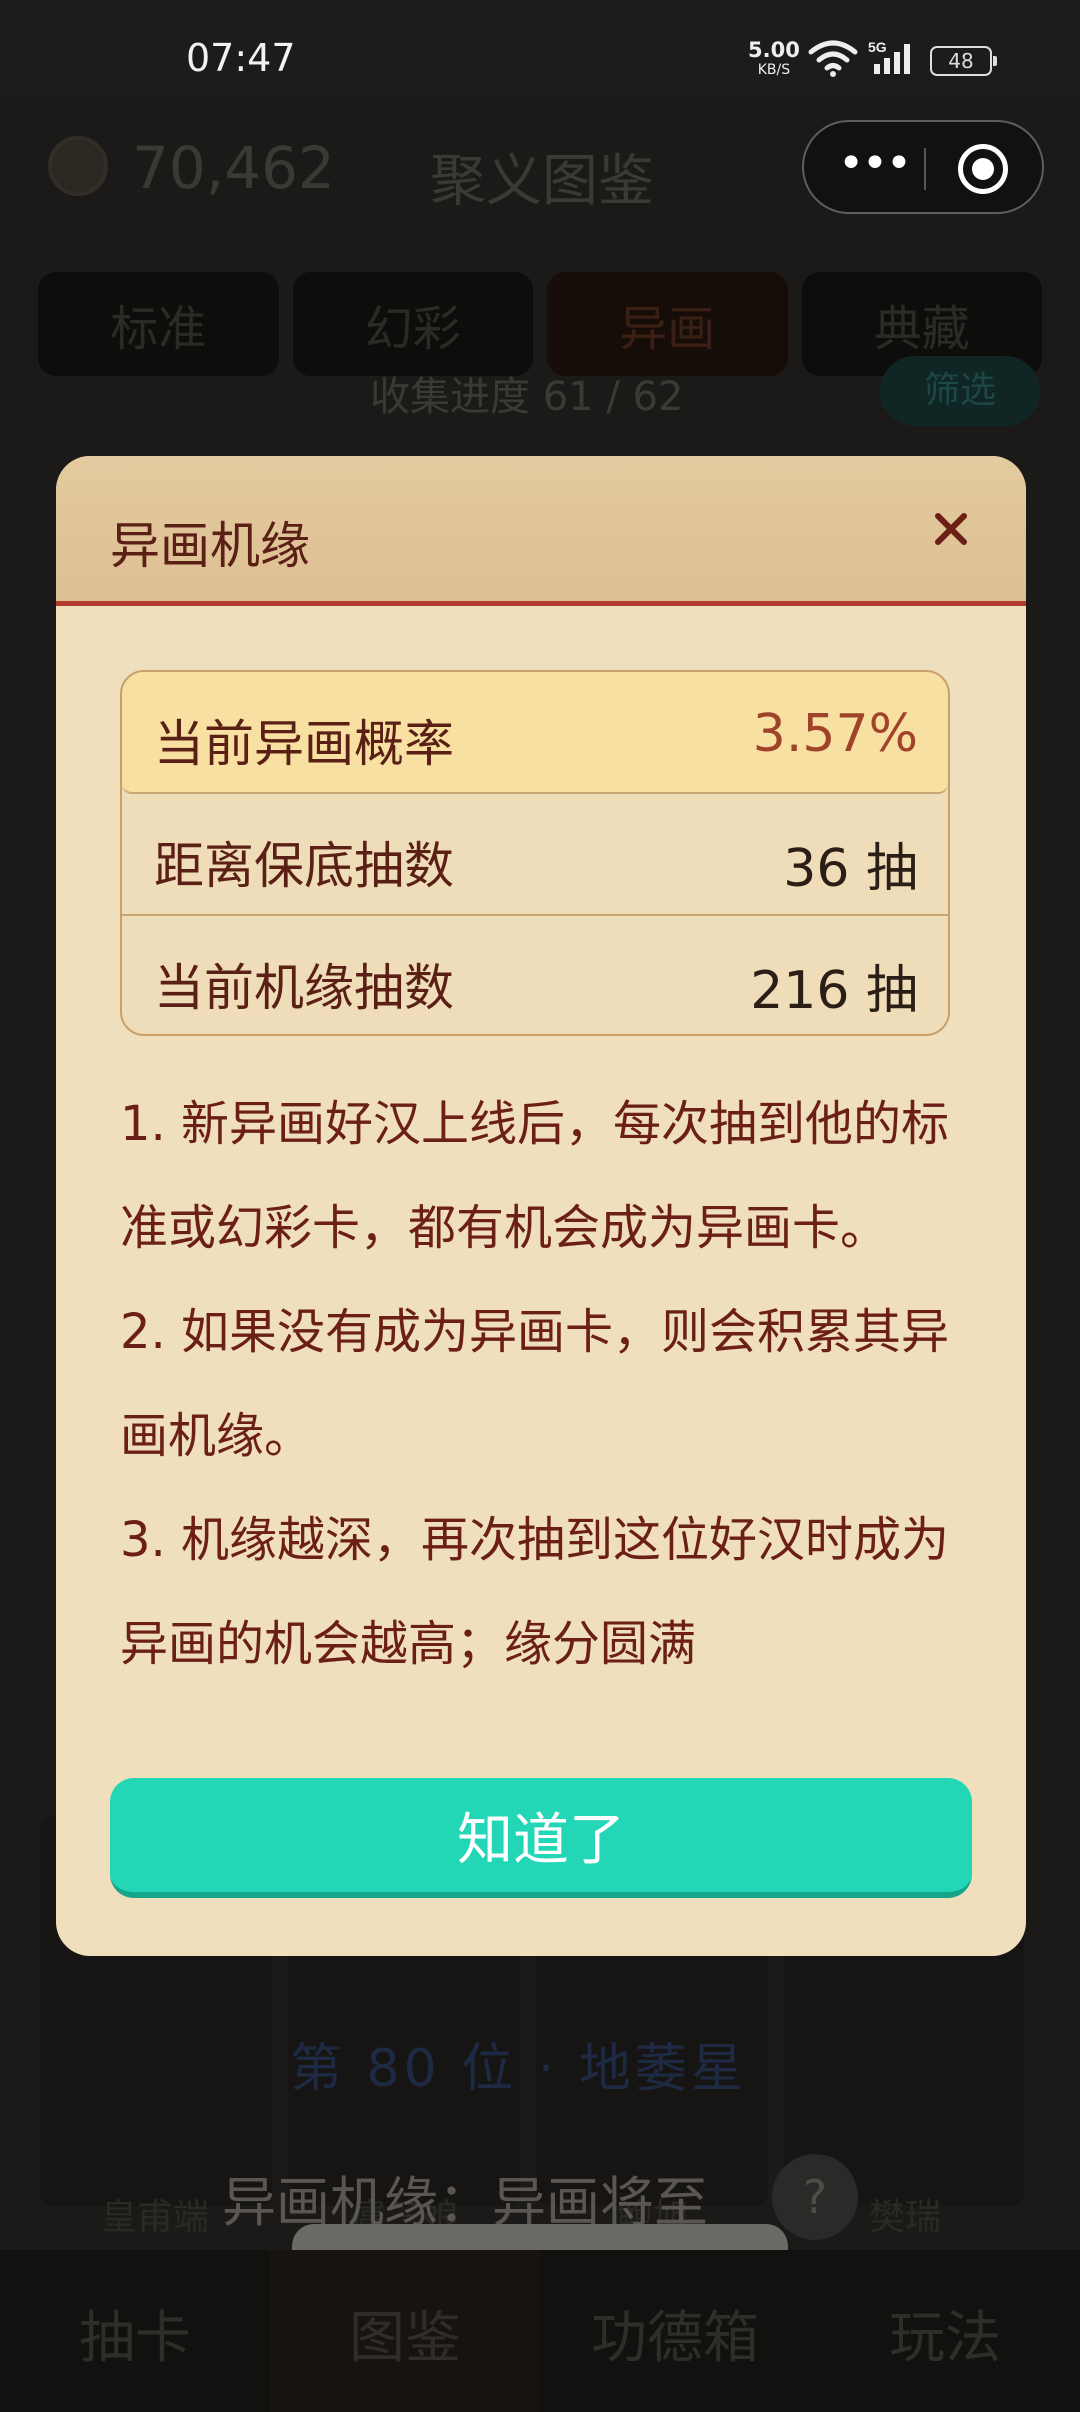 Image resolution: width=1080 pixels, height=2412 pixels. Describe the element at coordinates (135, 2331) in the screenshot. I see `nav-draw: 抽卡` at that location.